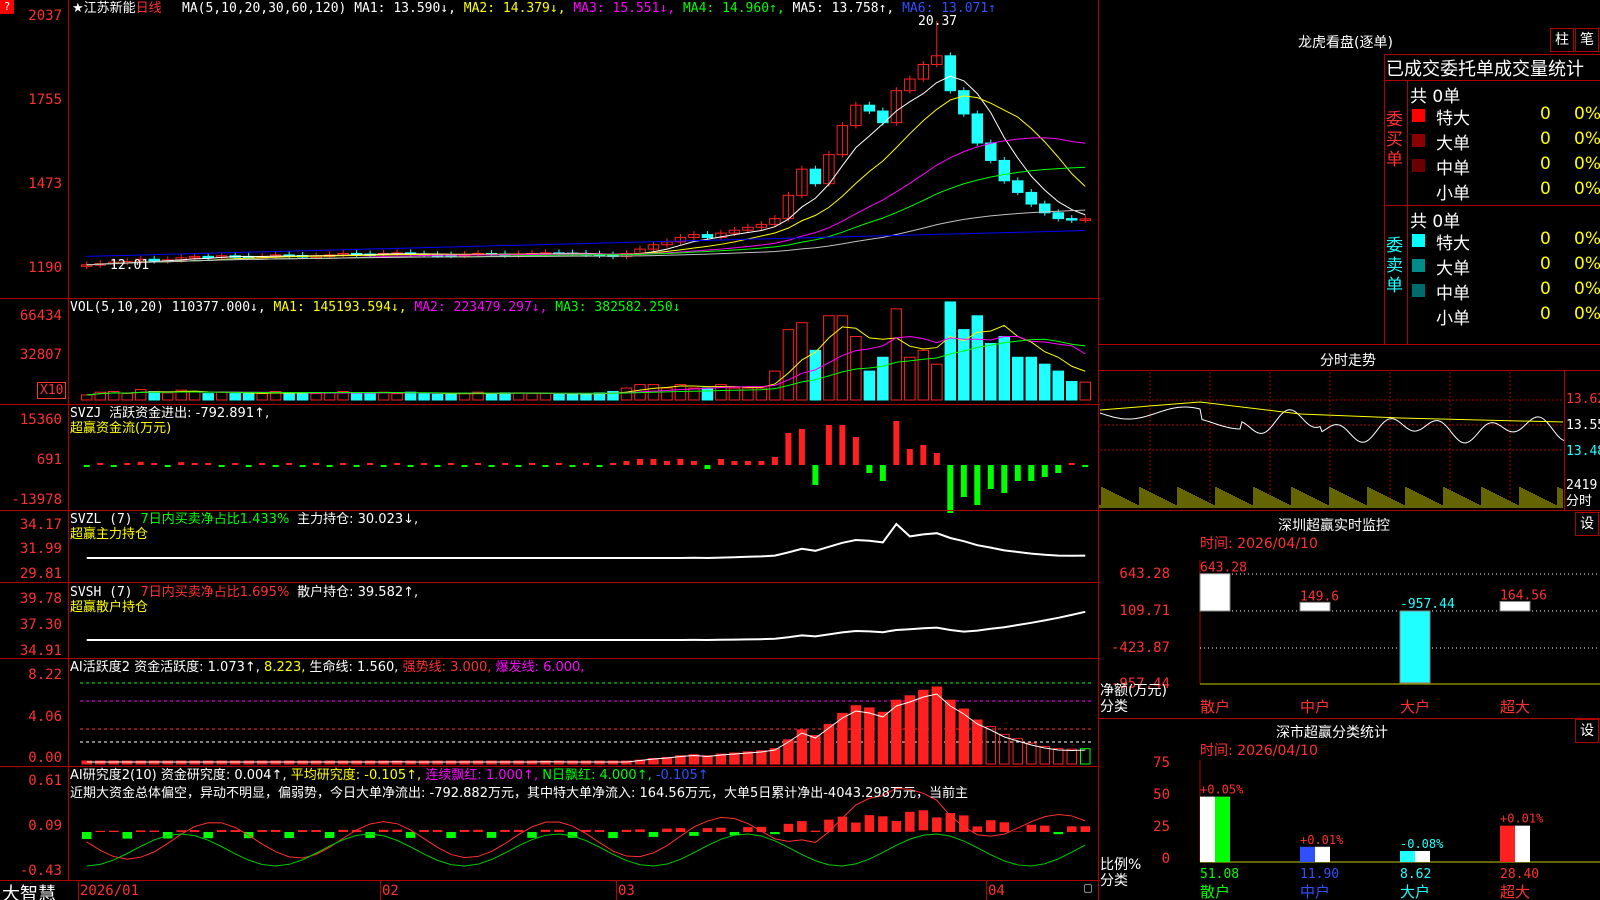  I want to click on buy-swatch, so click(1418, 115).